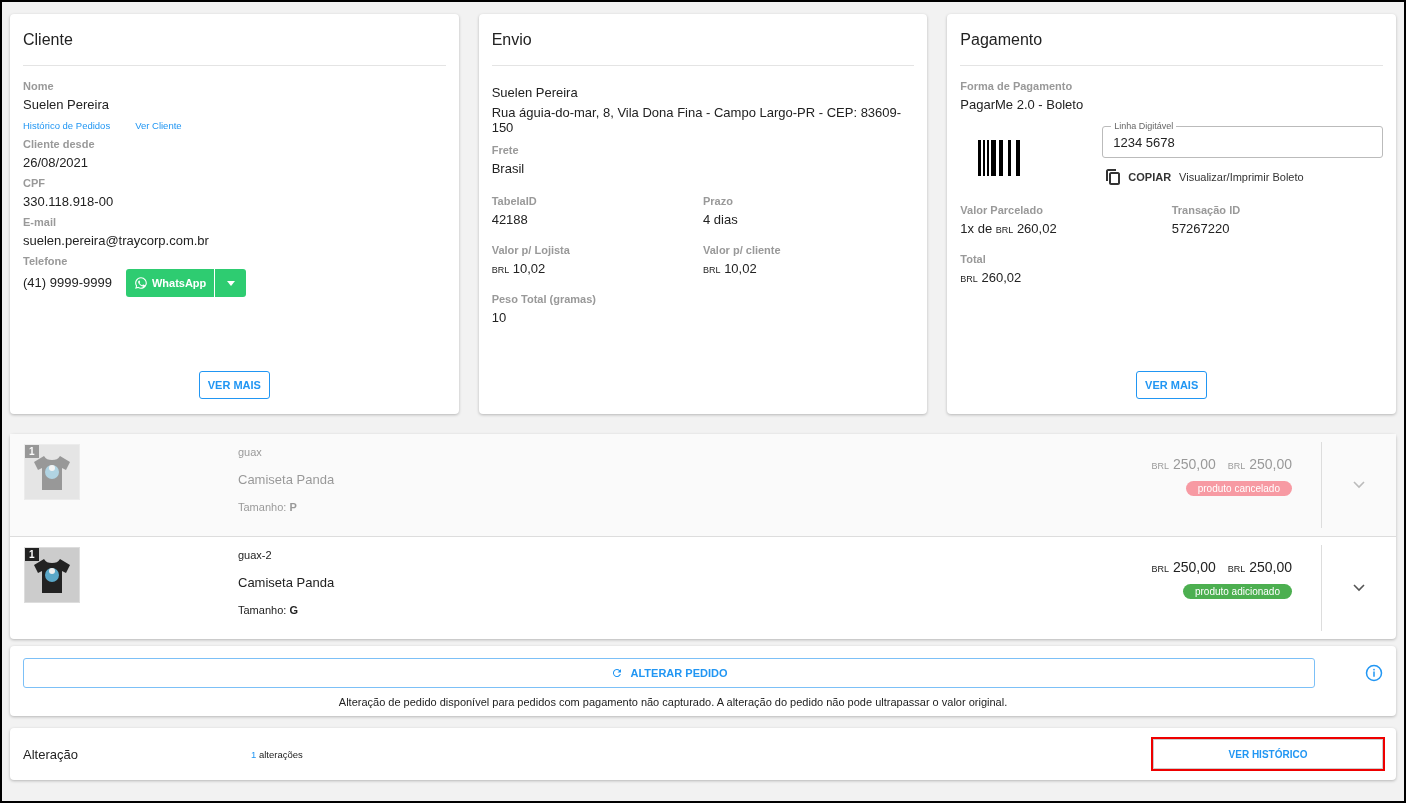 The image size is (1406, 803). I want to click on copy-button: COPIAR, so click(1150, 177).